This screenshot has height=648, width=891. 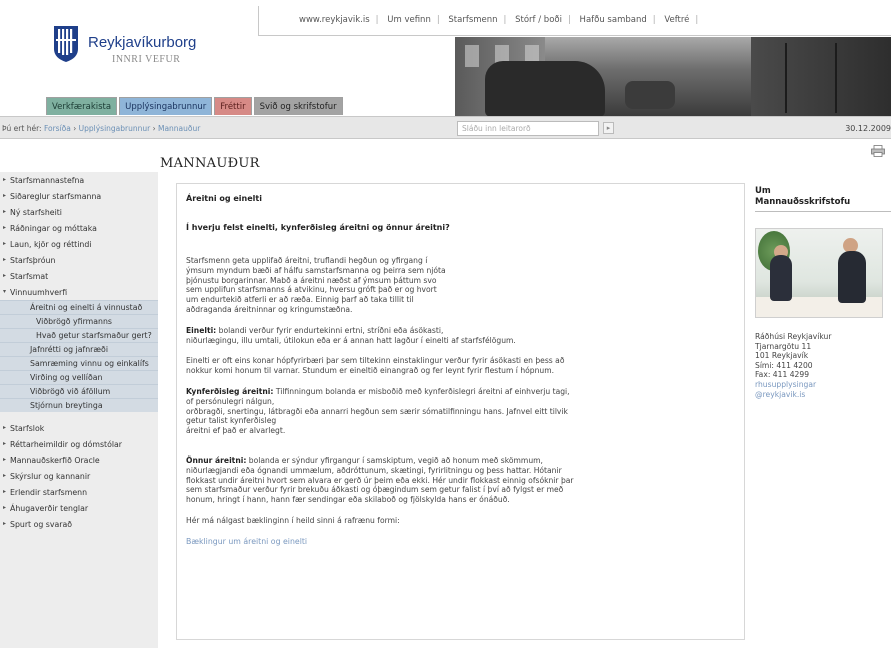 What do you see at coordinates (334, 20) in the screenshot?
I see `top-link-reykjavik: www.reykjavik.is` at bounding box center [334, 20].